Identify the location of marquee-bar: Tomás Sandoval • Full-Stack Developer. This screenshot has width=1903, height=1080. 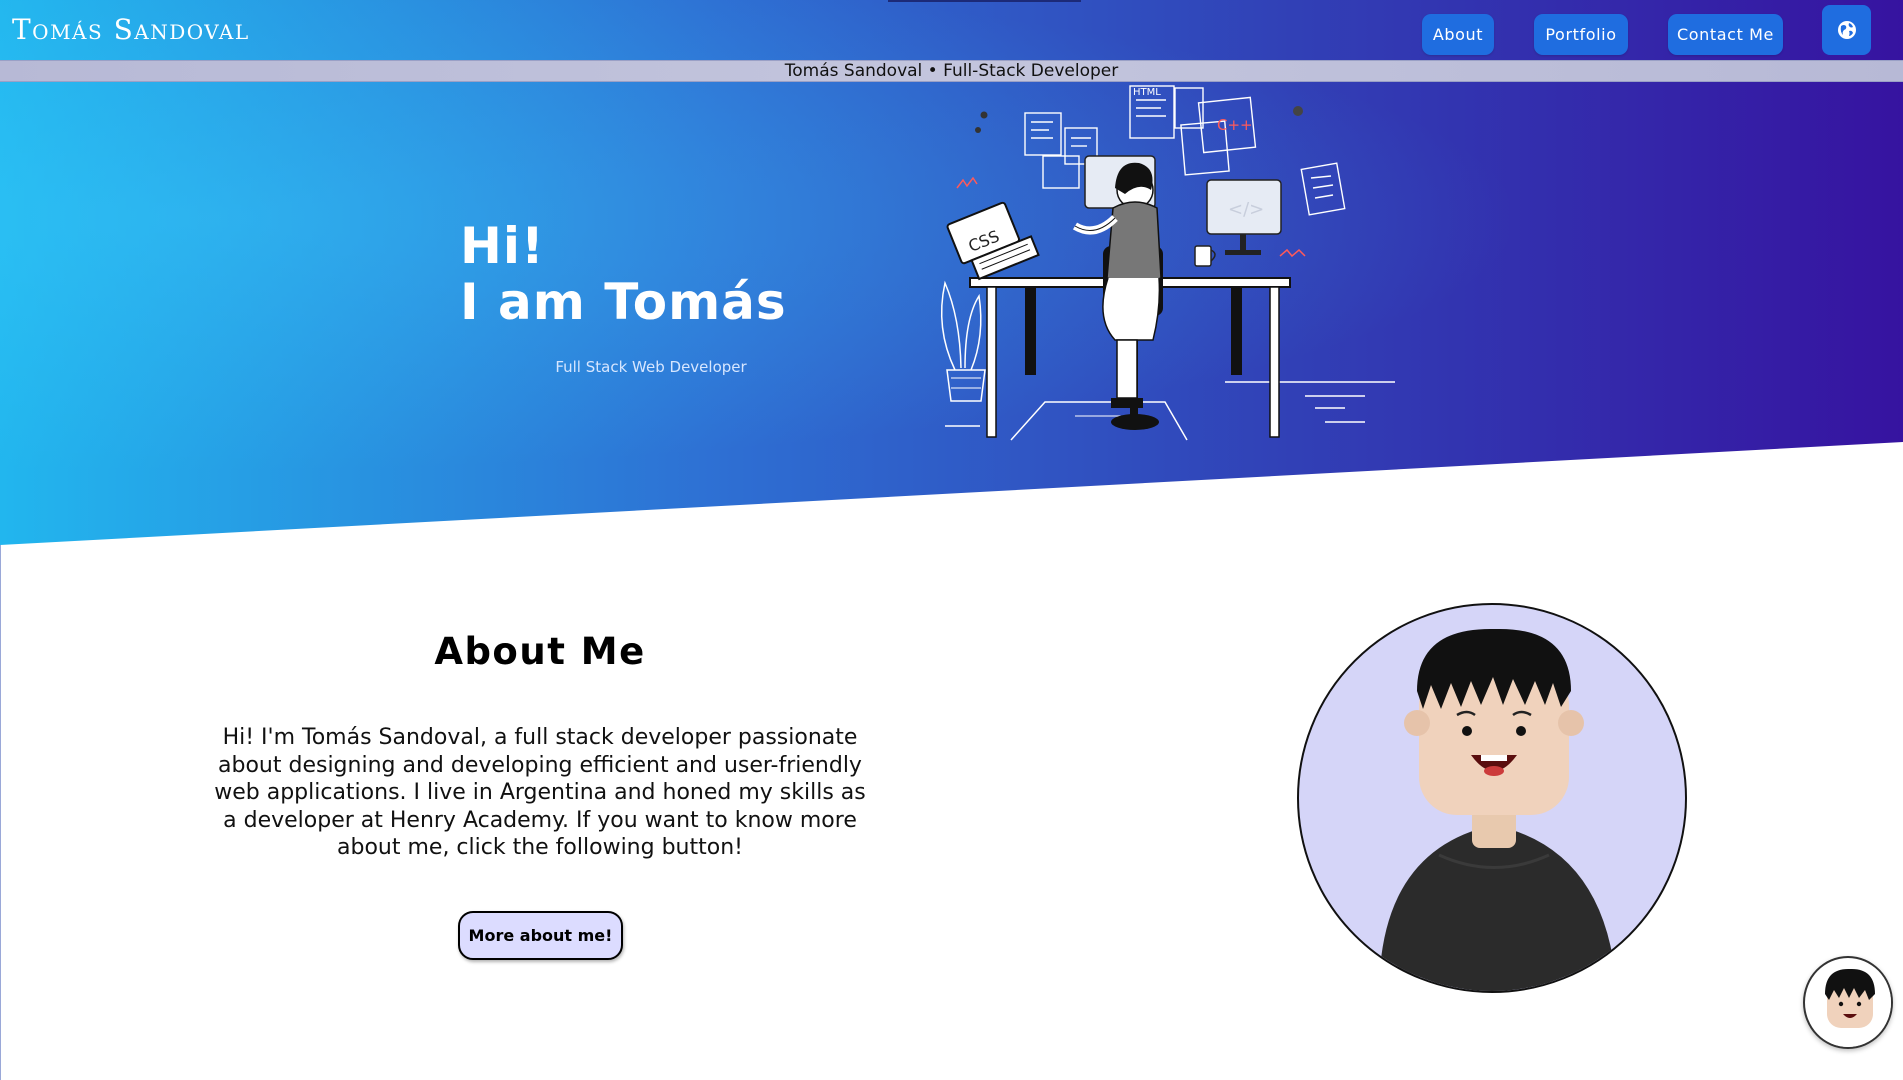
(951, 71).